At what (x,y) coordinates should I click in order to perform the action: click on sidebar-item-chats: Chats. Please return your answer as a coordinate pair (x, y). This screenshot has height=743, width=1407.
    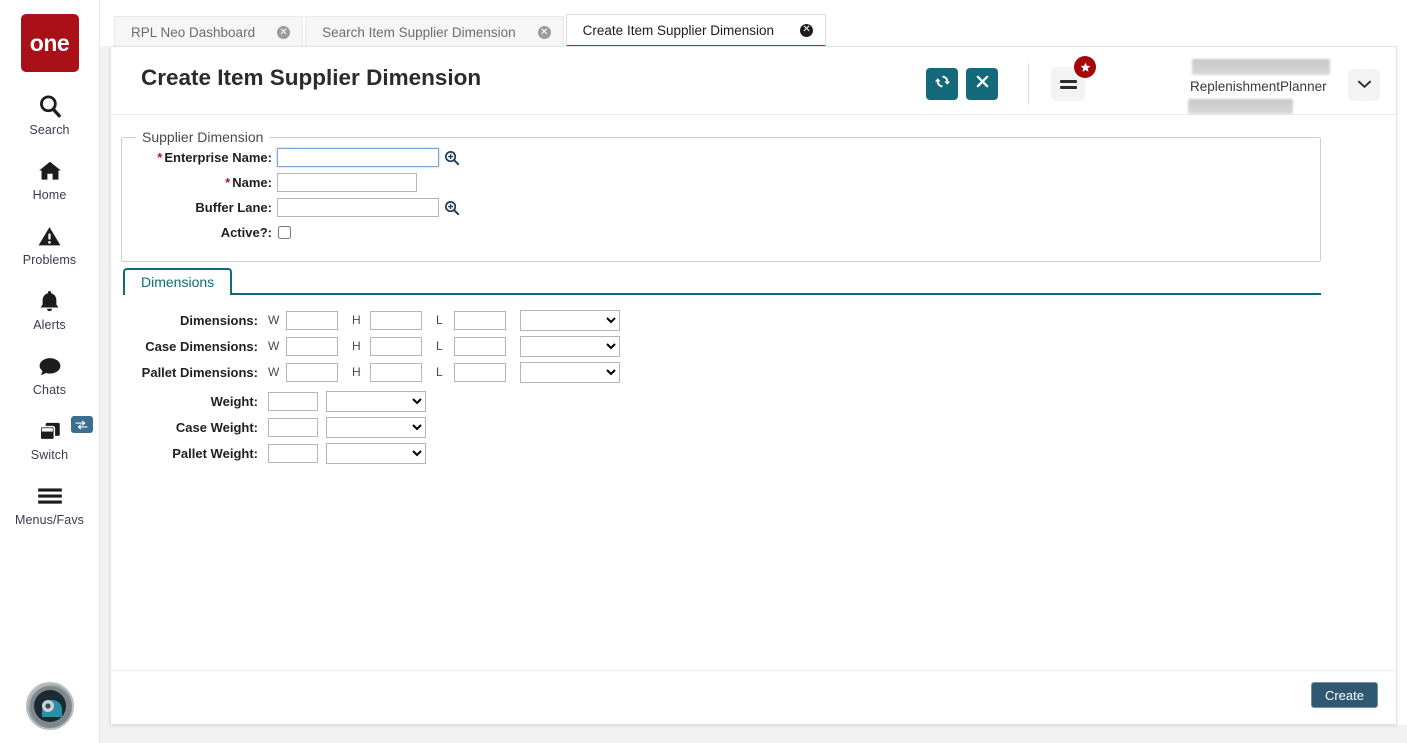
    Looking at the image, I should click on (50, 374).